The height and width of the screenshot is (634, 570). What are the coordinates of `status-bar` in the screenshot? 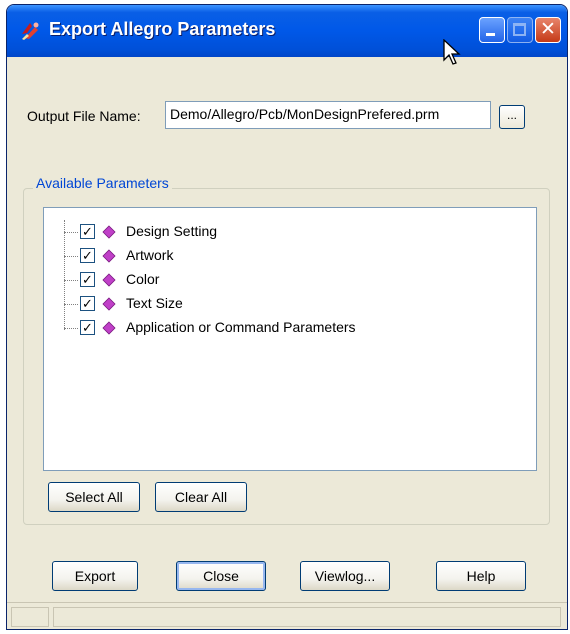 It's located at (287, 615).